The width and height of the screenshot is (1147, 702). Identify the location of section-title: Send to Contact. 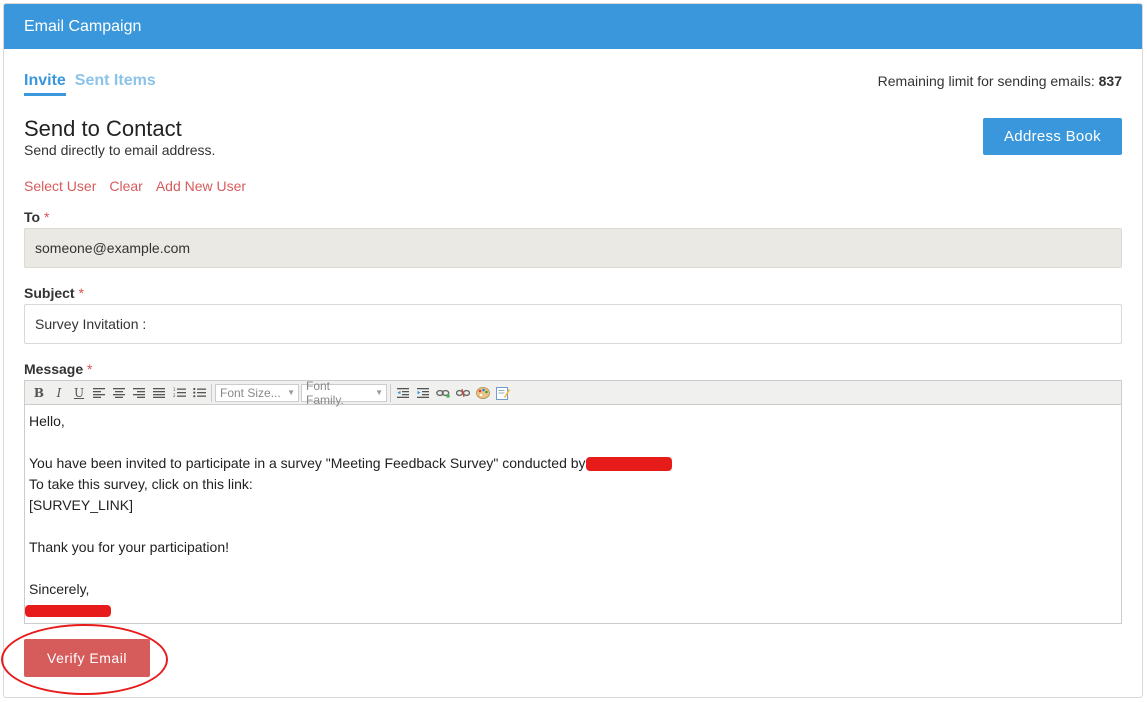
(103, 128).